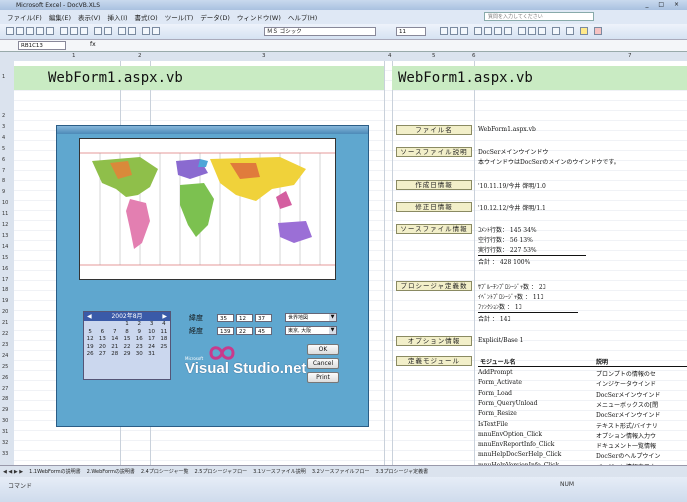 The height and width of the screenshot is (502, 687). I want to click on font-select: ＭＳ ゴシック, so click(320, 31).